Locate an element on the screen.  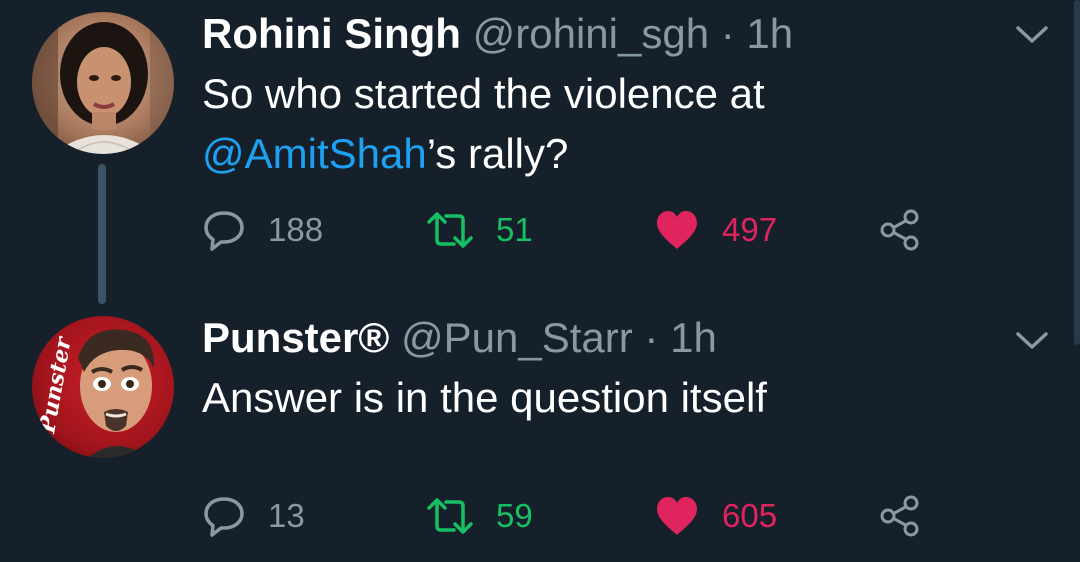
retweet-button: 51 is located at coordinates (479, 230).